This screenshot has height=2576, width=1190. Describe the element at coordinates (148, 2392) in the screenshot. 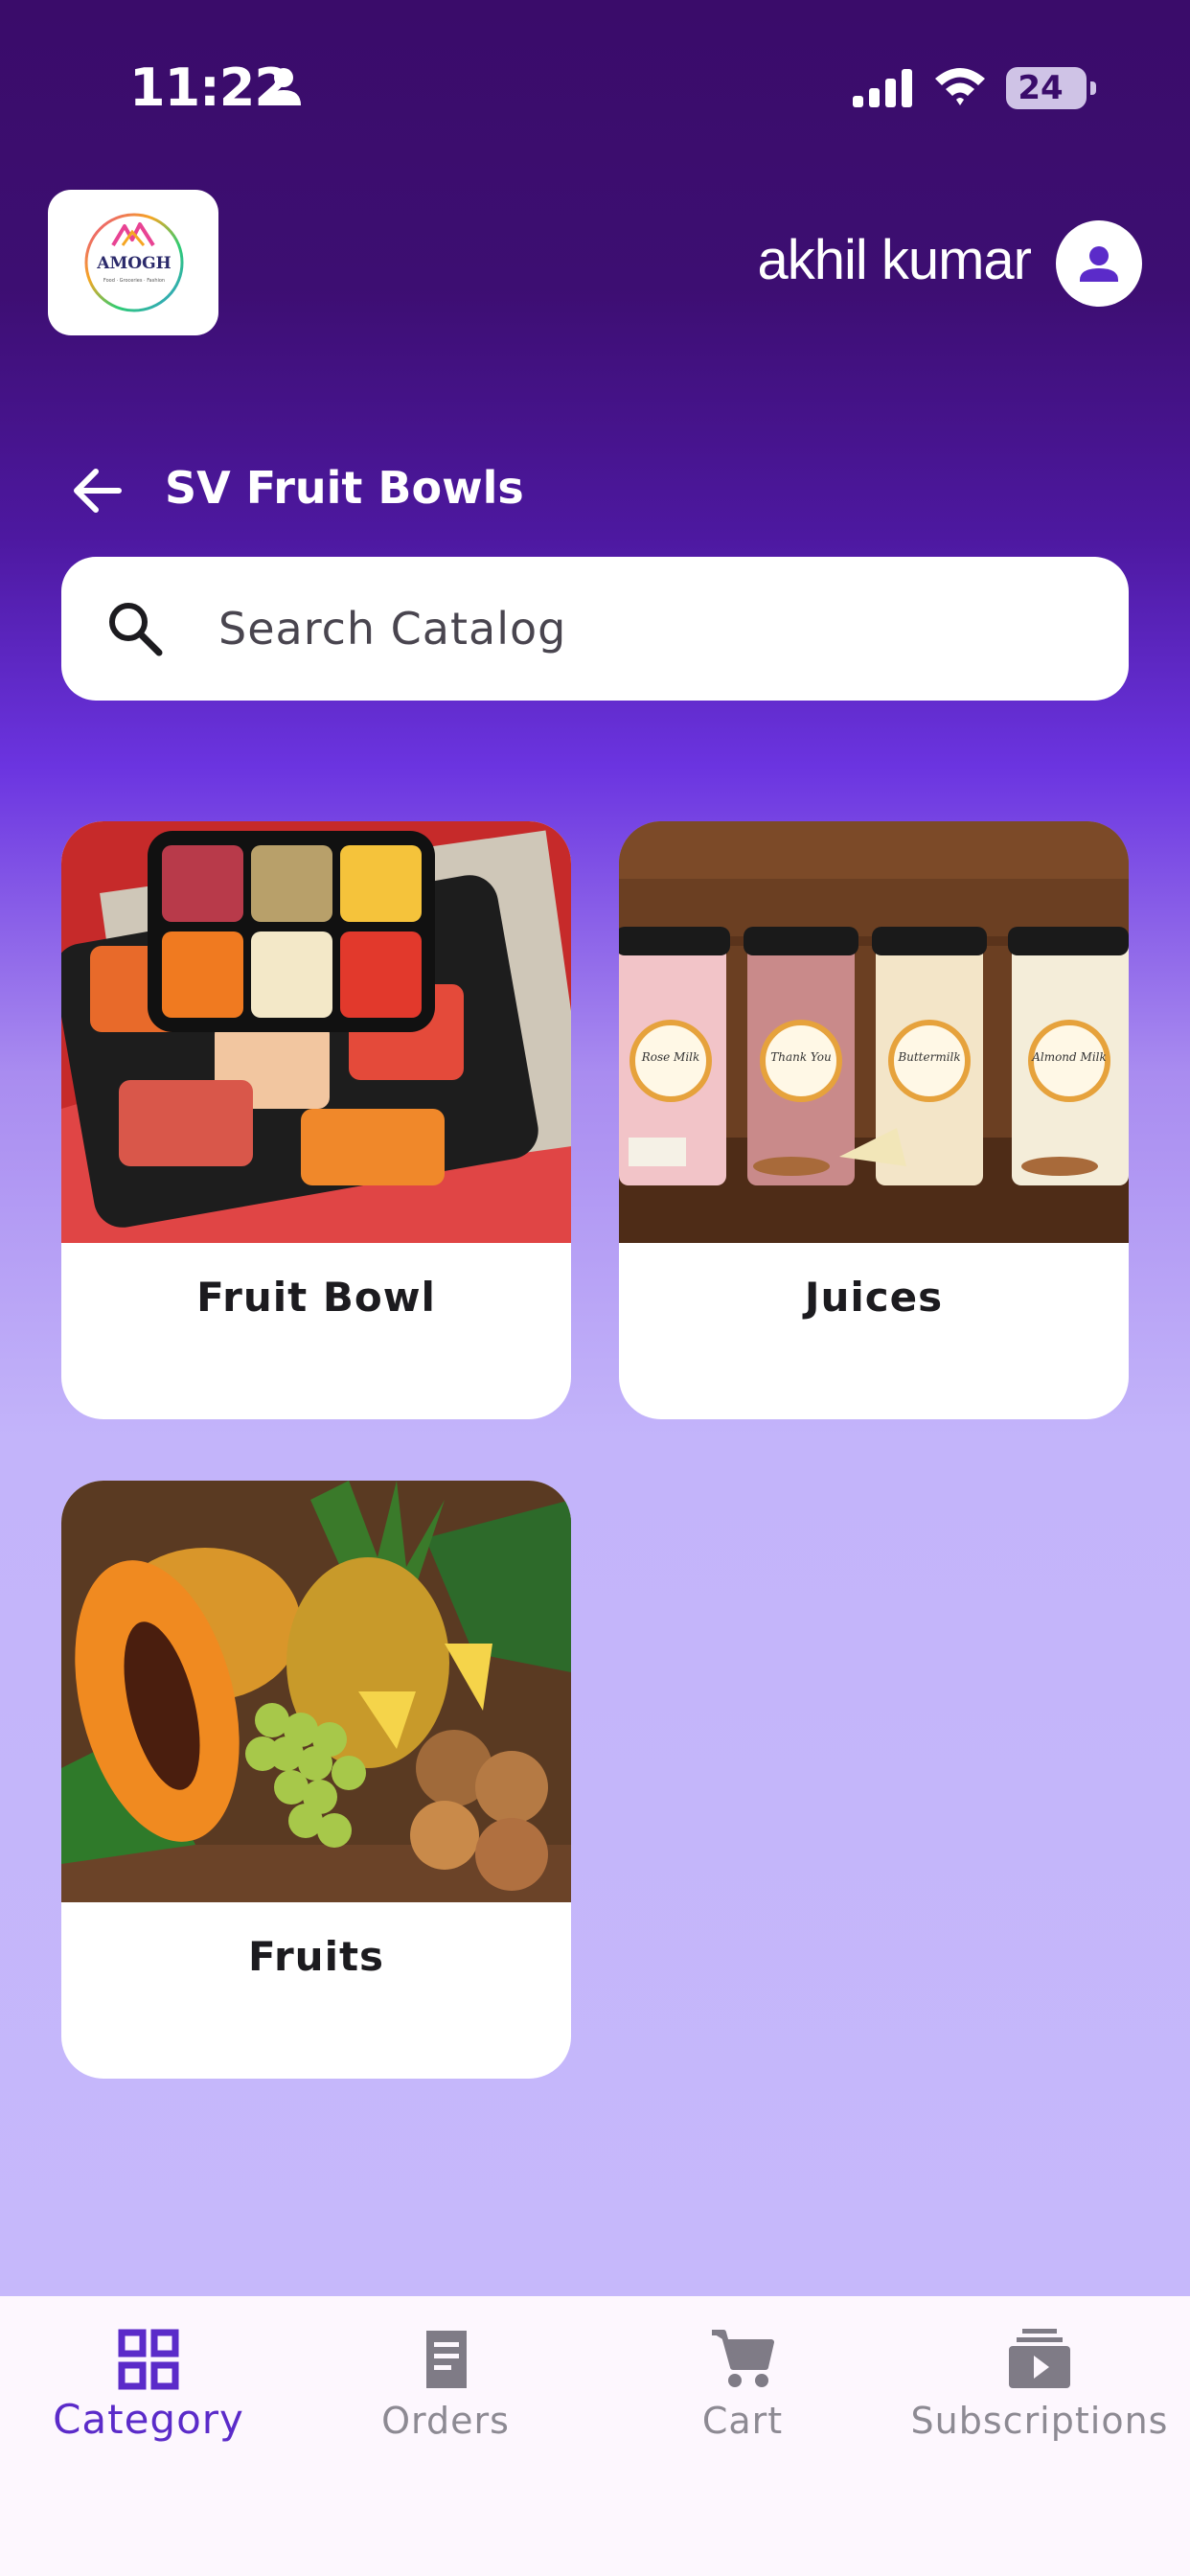

I see `nav-category: Category` at that location.